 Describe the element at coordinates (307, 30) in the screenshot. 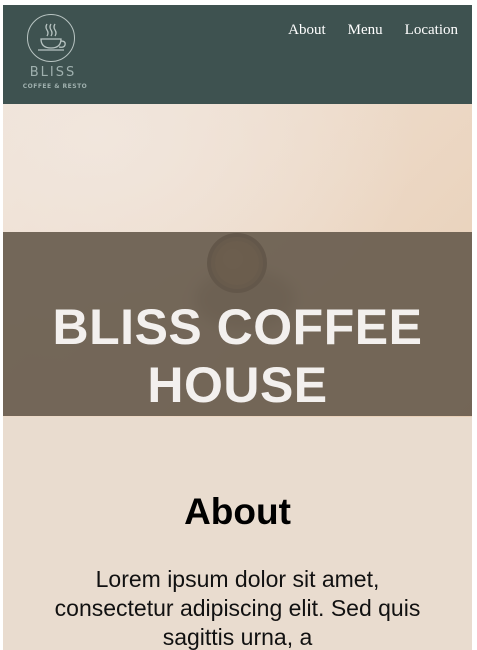

I see `nav-link-about: About` at that location.